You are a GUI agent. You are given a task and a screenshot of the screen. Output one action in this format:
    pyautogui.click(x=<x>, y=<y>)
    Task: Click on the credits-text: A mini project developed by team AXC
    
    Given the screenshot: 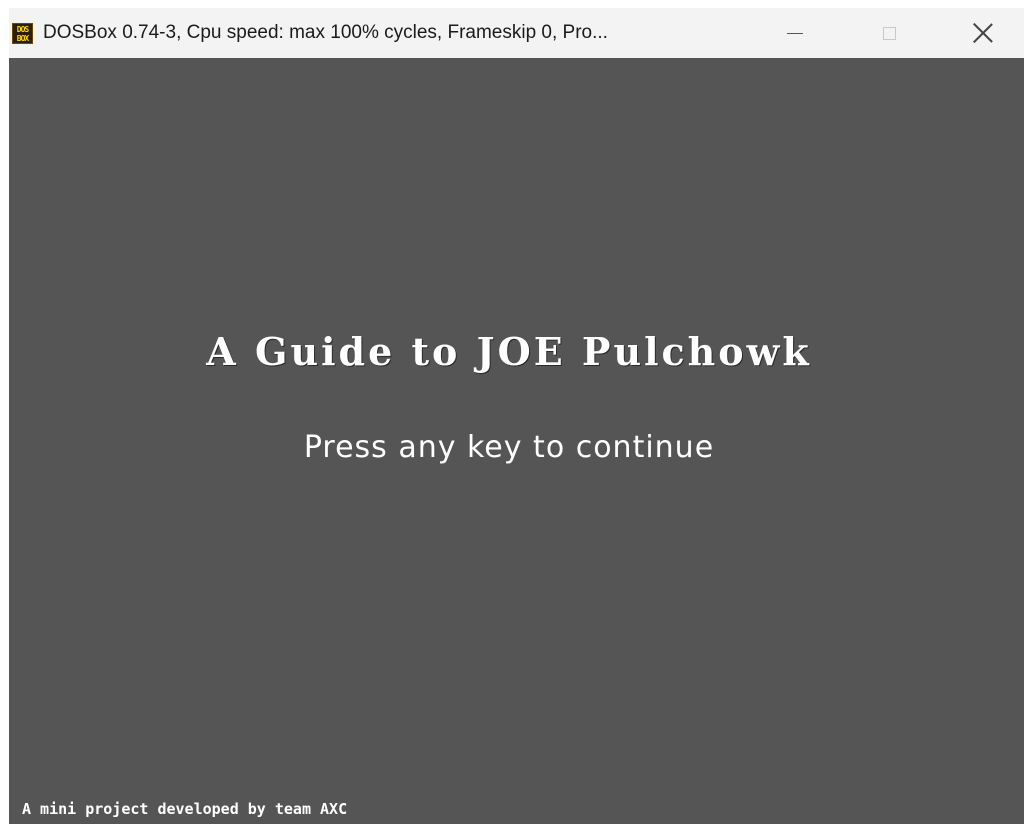 What is the action you would take?
    pyautogui.click(x=185, y=809)
    